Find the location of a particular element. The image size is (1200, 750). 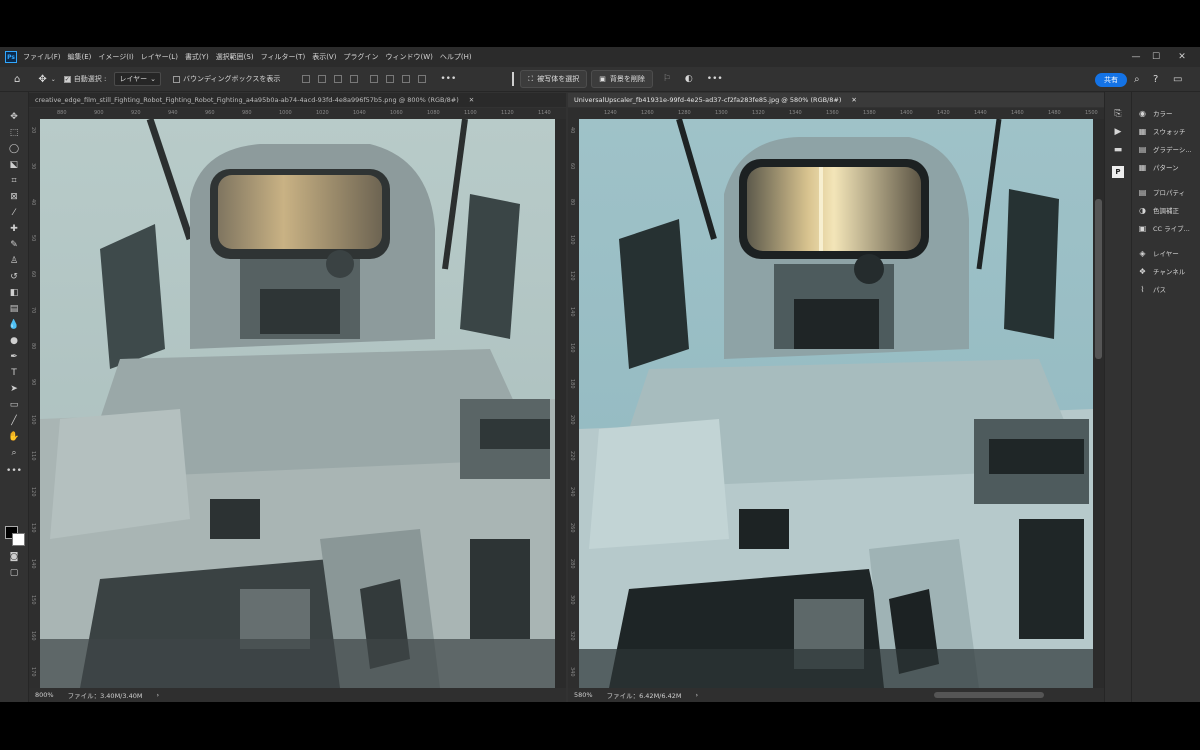

eyedropper-tool-icon: ⁄ is located at coordinates (14, 213).